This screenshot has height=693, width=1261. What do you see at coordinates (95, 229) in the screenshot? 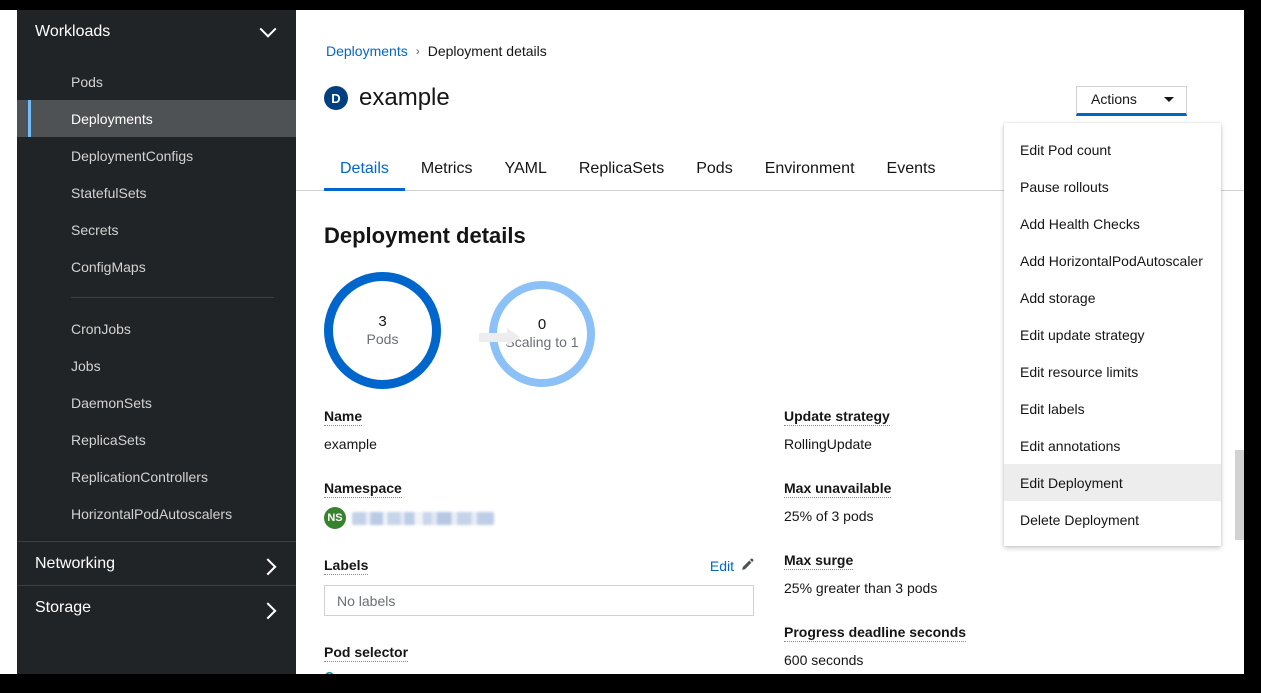
I see `sidebar-item-label: Secrets` at bounding box center [95, 229].